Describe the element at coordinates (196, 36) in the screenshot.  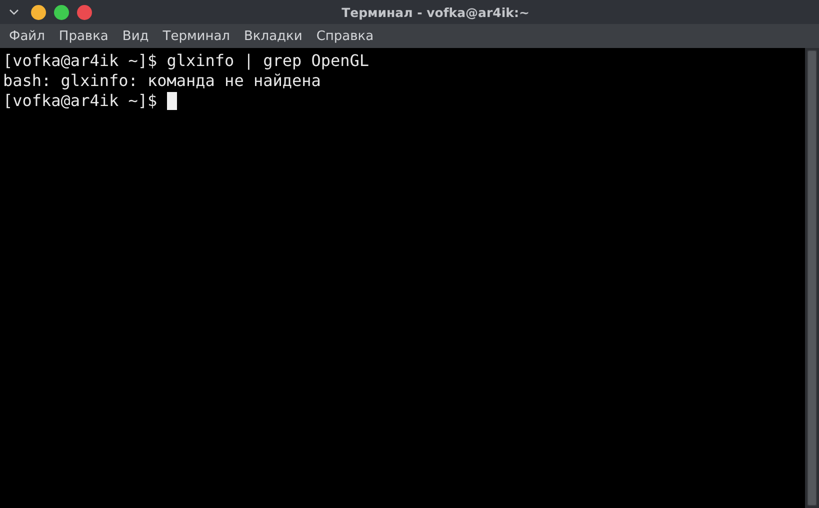
I see `menu-item: Терминал` at that location.